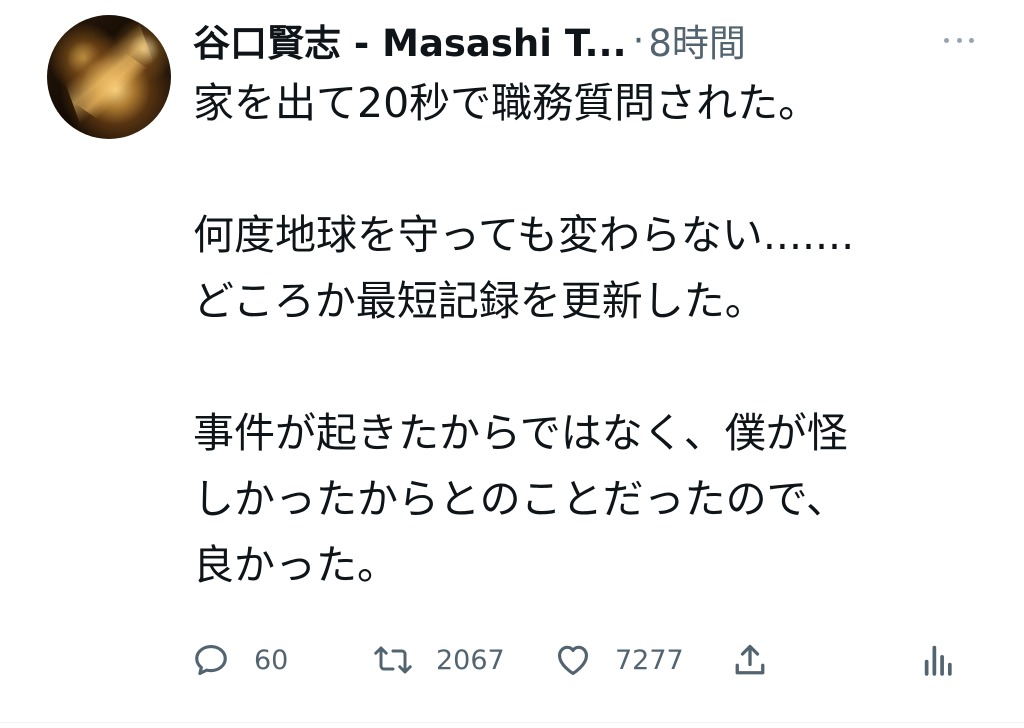 This screenshot has height=728, width=1024. I want to click on retweet-button: 2067, so click(438, 660).